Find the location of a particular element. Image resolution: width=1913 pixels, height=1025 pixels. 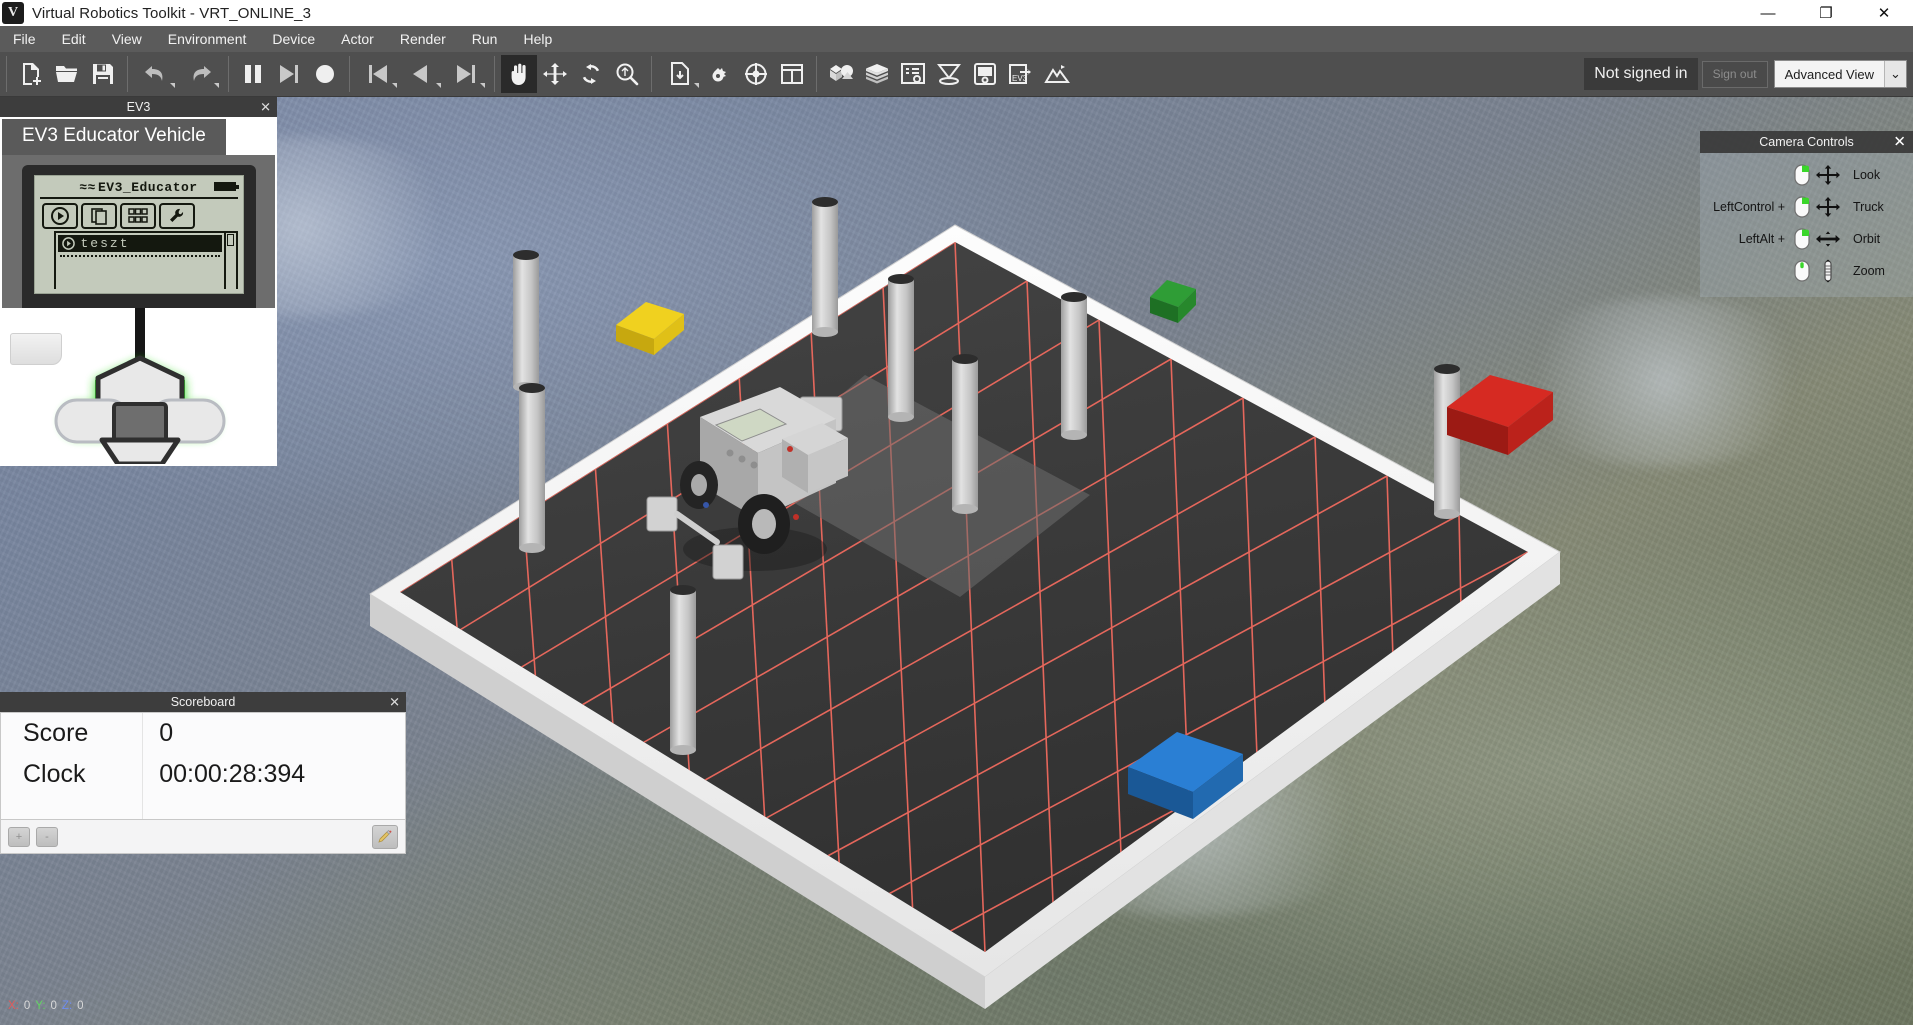

app-logo-icon: V is located at coordinates (13, 13).